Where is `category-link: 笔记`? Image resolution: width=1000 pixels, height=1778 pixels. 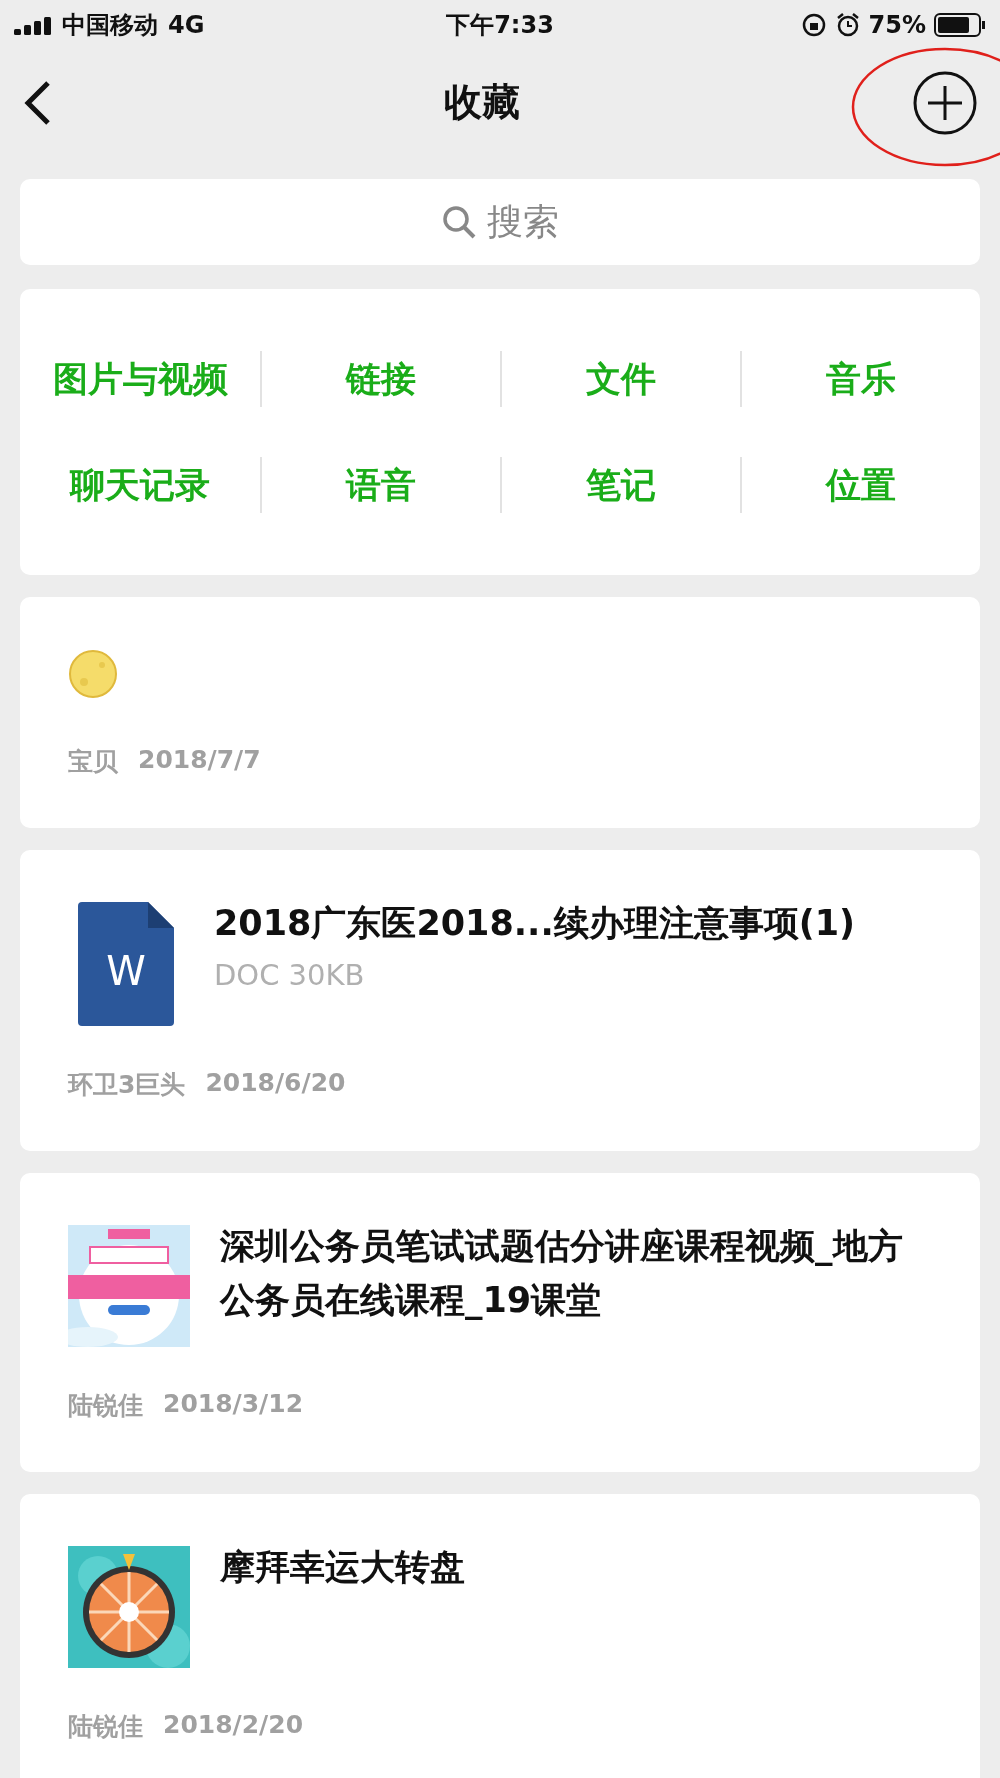
category-link: 笔记 is located at coordinates (620, 485).